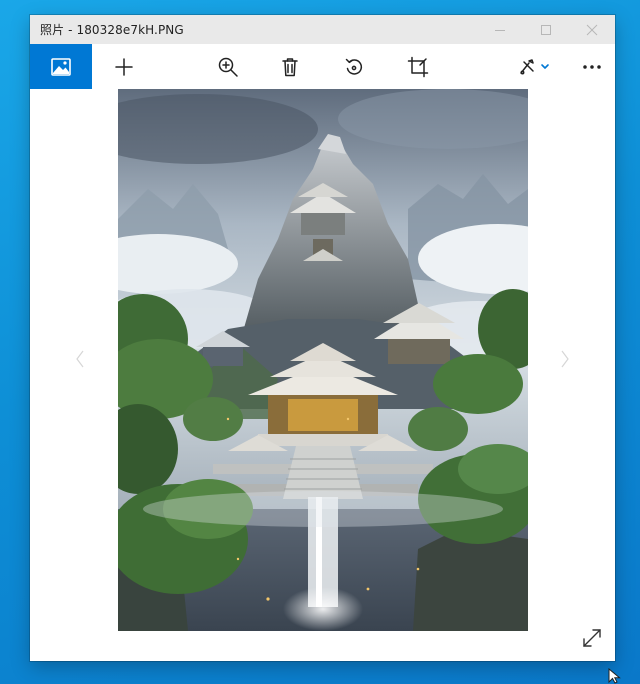 This screenshot has height=684, width=640. I want to click on edit-draw-button, so click(535, 66).